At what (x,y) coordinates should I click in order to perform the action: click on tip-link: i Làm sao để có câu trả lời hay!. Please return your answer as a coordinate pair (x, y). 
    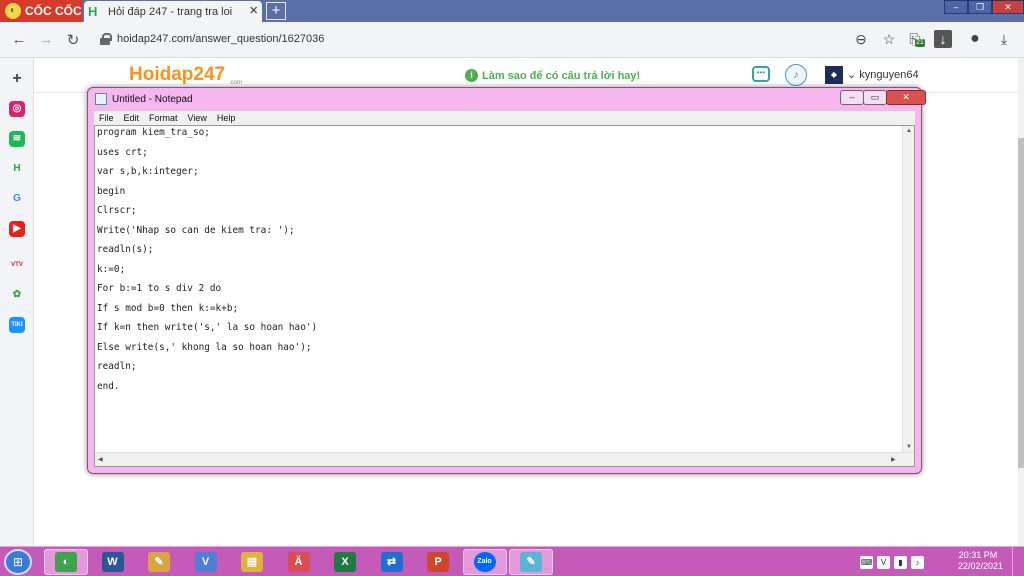
    Looking at the image, I should click on (552, 75).